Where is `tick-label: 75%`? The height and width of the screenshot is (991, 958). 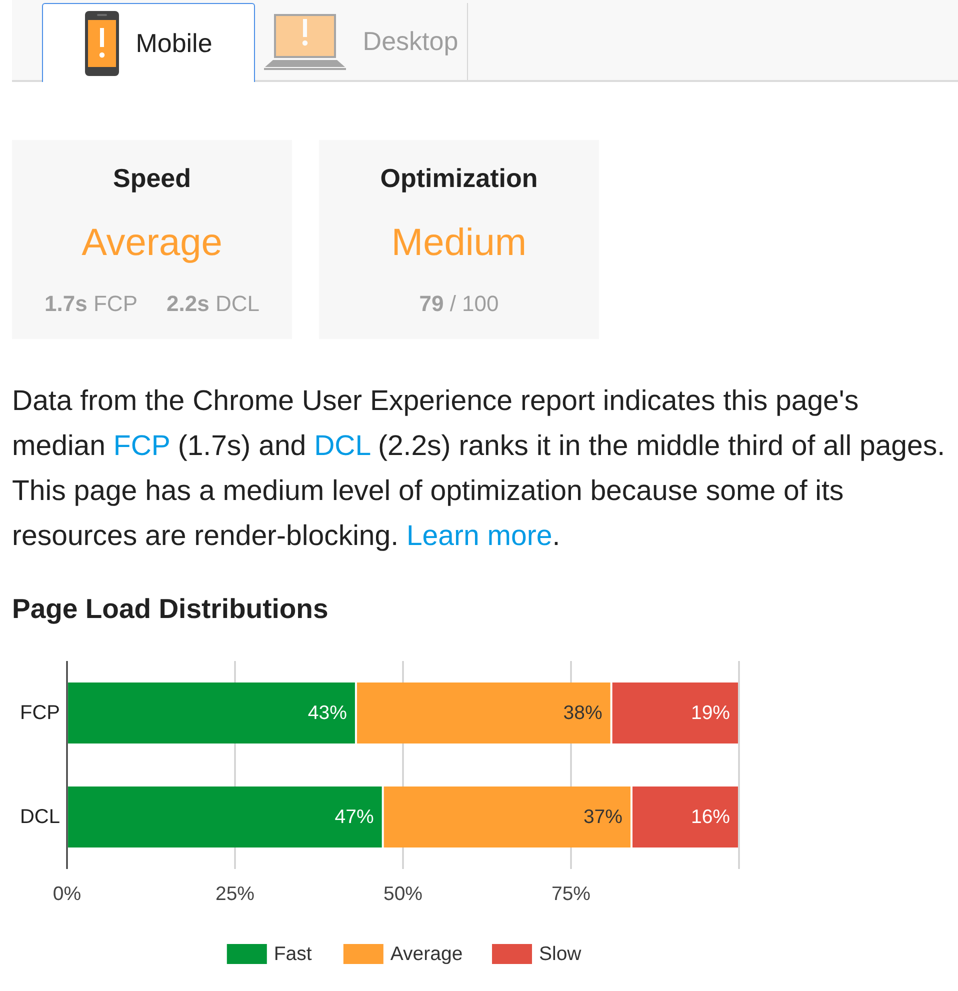
tick-label: 75% is located at coordinates (571, 894).